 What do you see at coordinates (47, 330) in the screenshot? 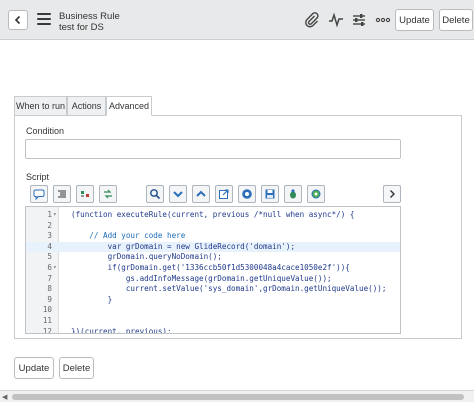
I see `line-number: 12` at bounding box center [47, 330].